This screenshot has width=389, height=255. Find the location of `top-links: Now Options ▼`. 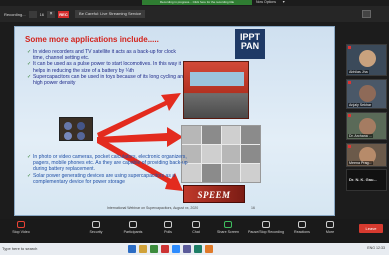

top-links: Now Options ▼ is located at coordinates (271, 2).